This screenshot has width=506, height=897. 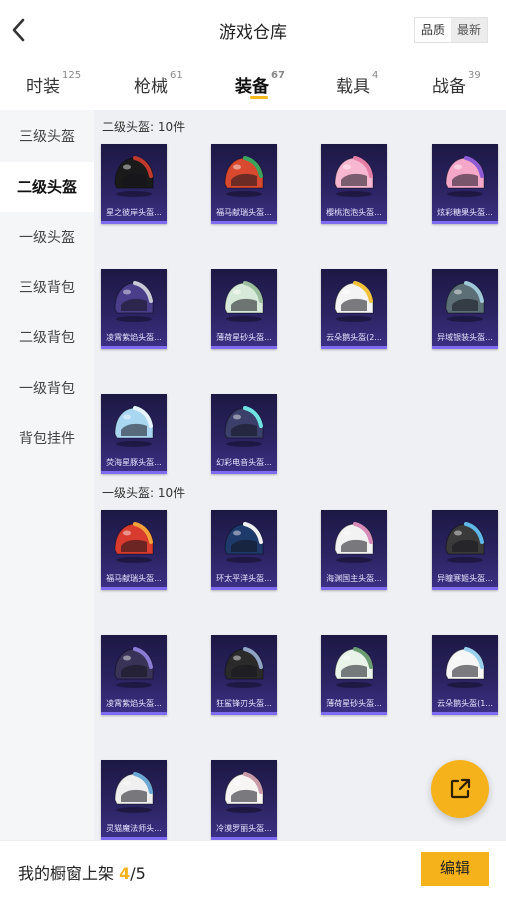 What do you see at coordinates (47, 288) in the screenshot?
I see `sidebar-item-backpack-lv3: 三级背包` at bounding box center [47, 288].